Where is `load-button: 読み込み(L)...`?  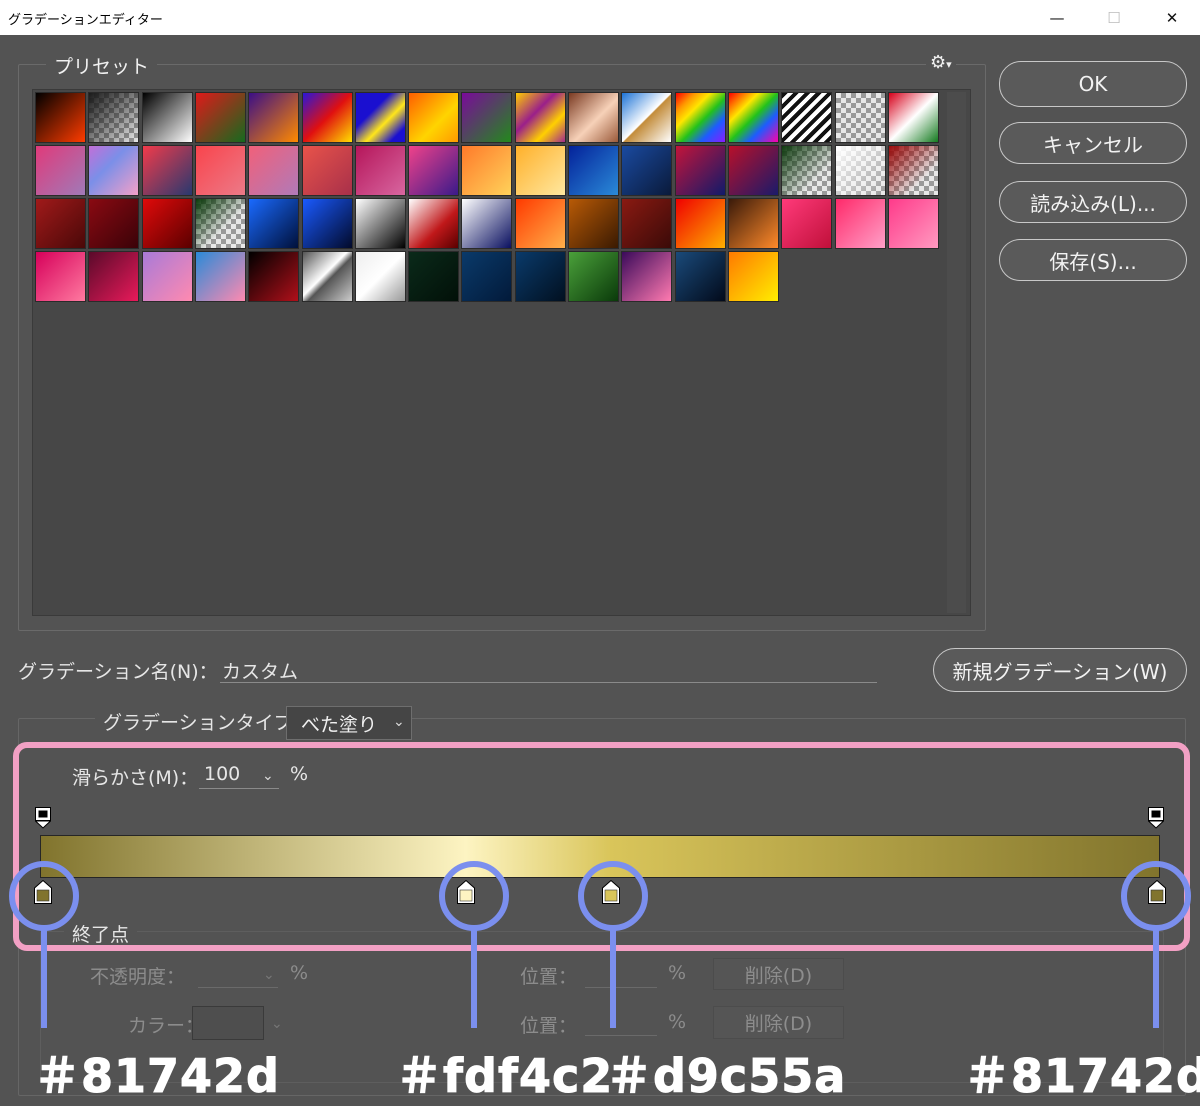 load-button: 読み込み(L)... is located at coordinates (1093, 202).